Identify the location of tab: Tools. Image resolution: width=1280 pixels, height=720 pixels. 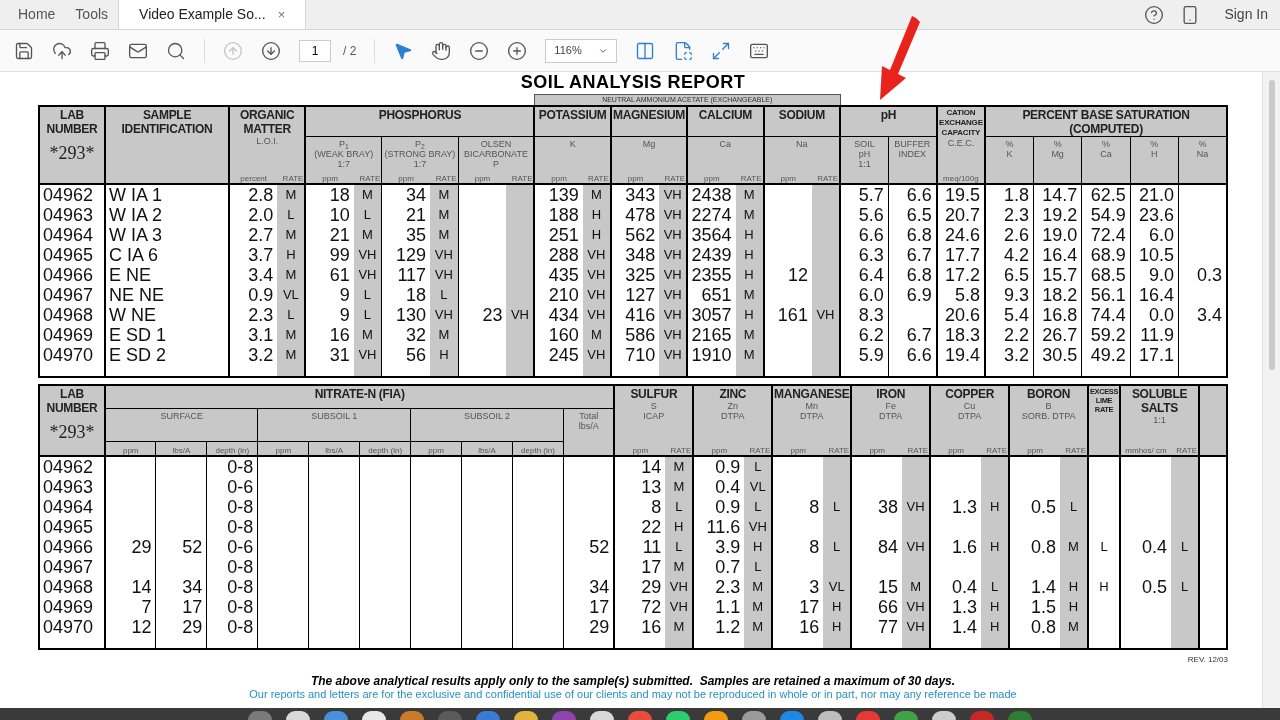
(92, 14).